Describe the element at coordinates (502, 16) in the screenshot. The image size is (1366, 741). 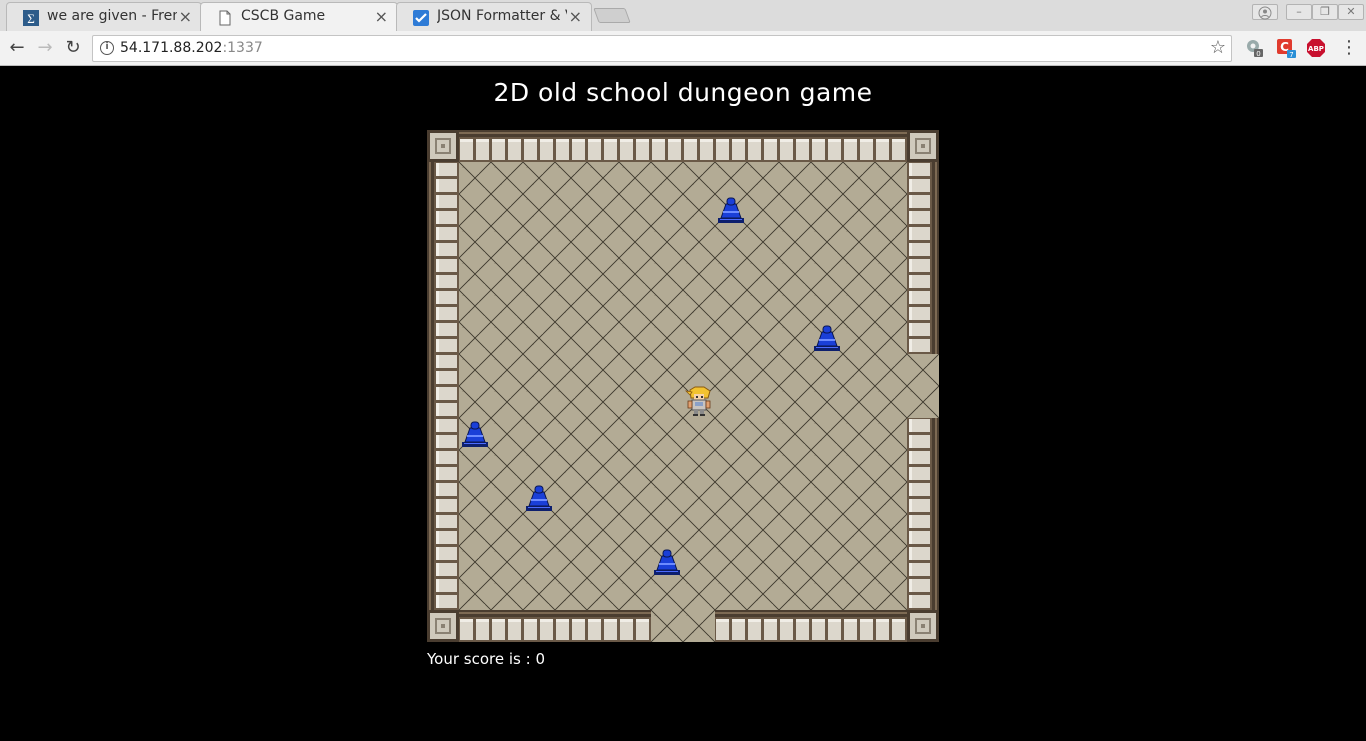
I see `tab-title: JSON Formatter & V` at that location.